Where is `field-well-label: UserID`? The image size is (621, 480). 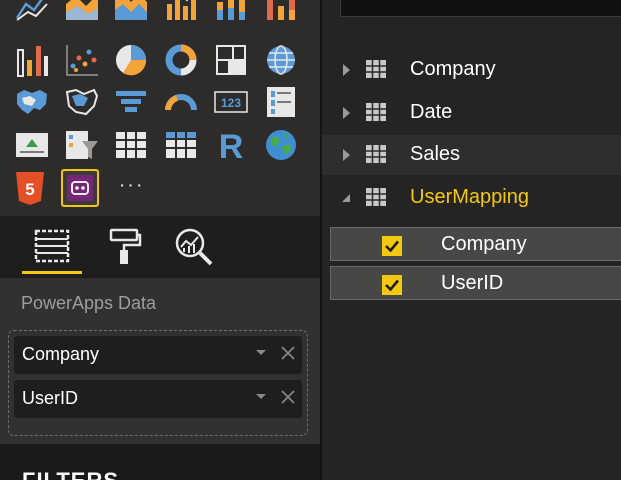
field-well-label: UserID is located at coordinates (50, 398).